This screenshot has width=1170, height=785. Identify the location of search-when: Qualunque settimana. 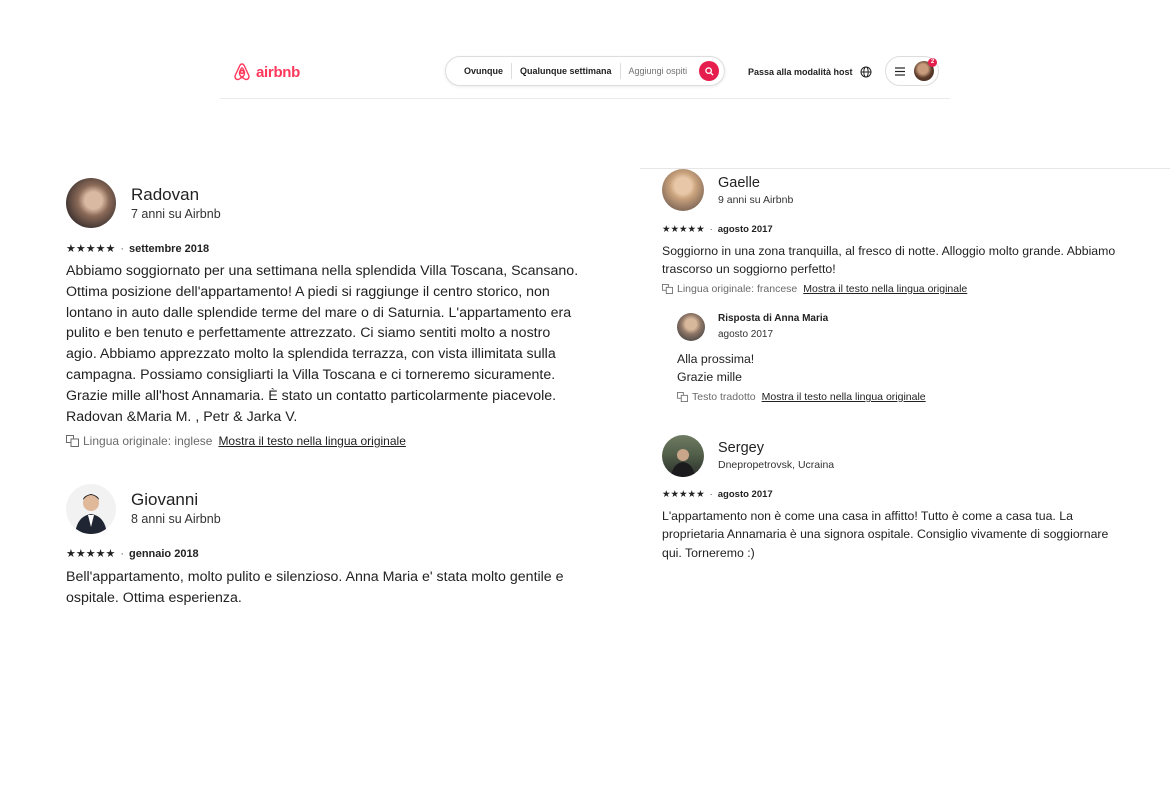
(566, 71).